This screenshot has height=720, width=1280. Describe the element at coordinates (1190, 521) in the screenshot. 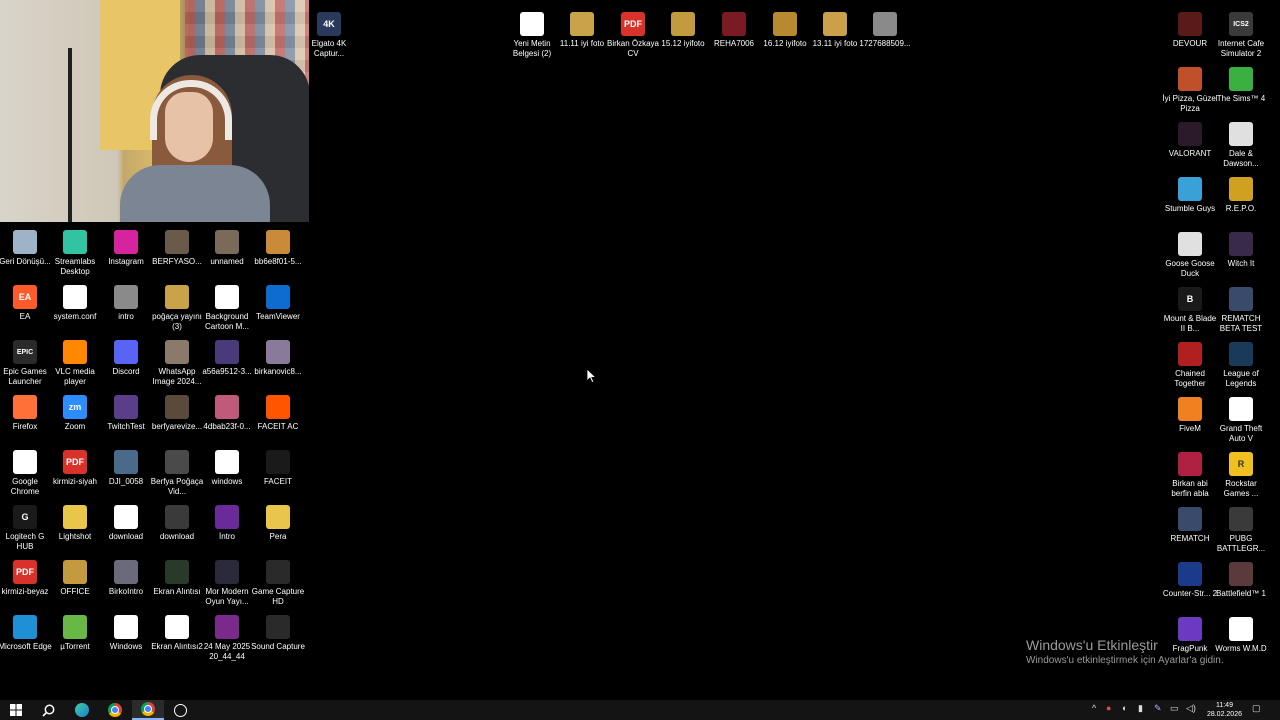

I see `desktop-icon: REMATCH` at that location.